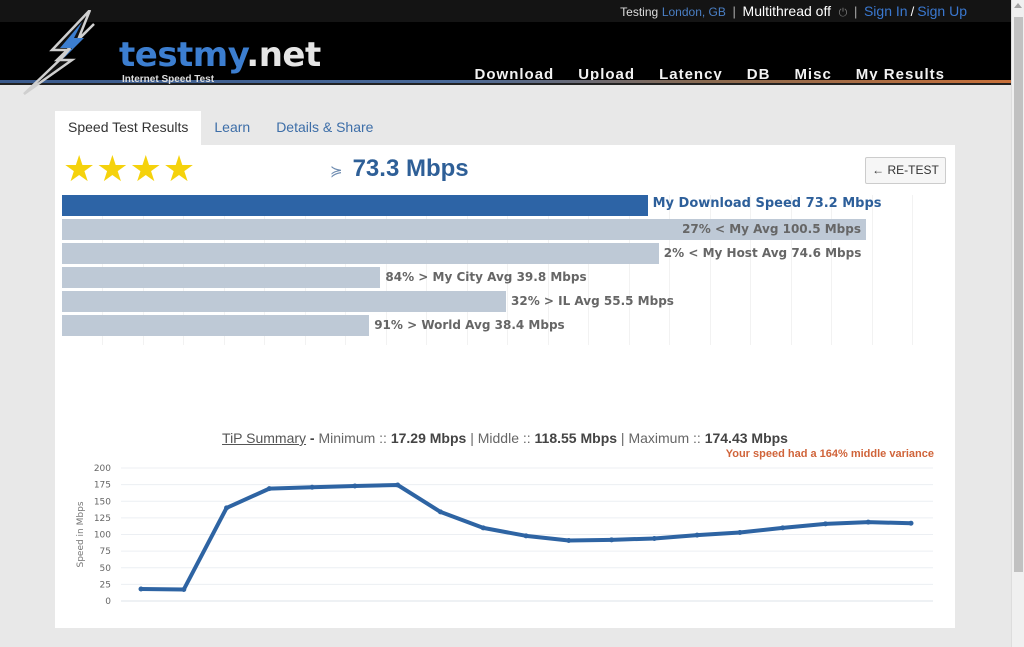 This screenshot has width=1024, height=647. I want to click on rating-stars: ★ ★ ★ ★, so click(129, 169).